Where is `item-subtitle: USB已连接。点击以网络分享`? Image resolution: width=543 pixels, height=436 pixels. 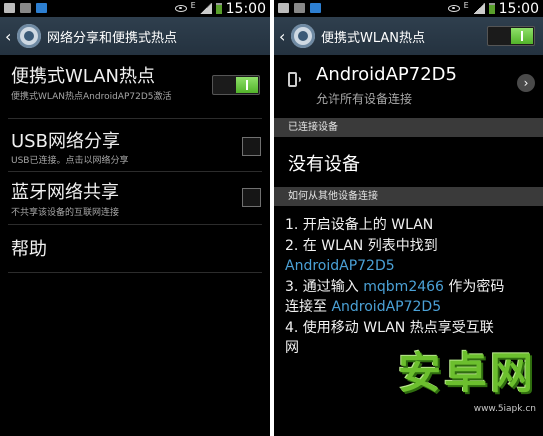
item-subtitle: USB已连接。点击以网络分享 is located at coordinates (70, 161).